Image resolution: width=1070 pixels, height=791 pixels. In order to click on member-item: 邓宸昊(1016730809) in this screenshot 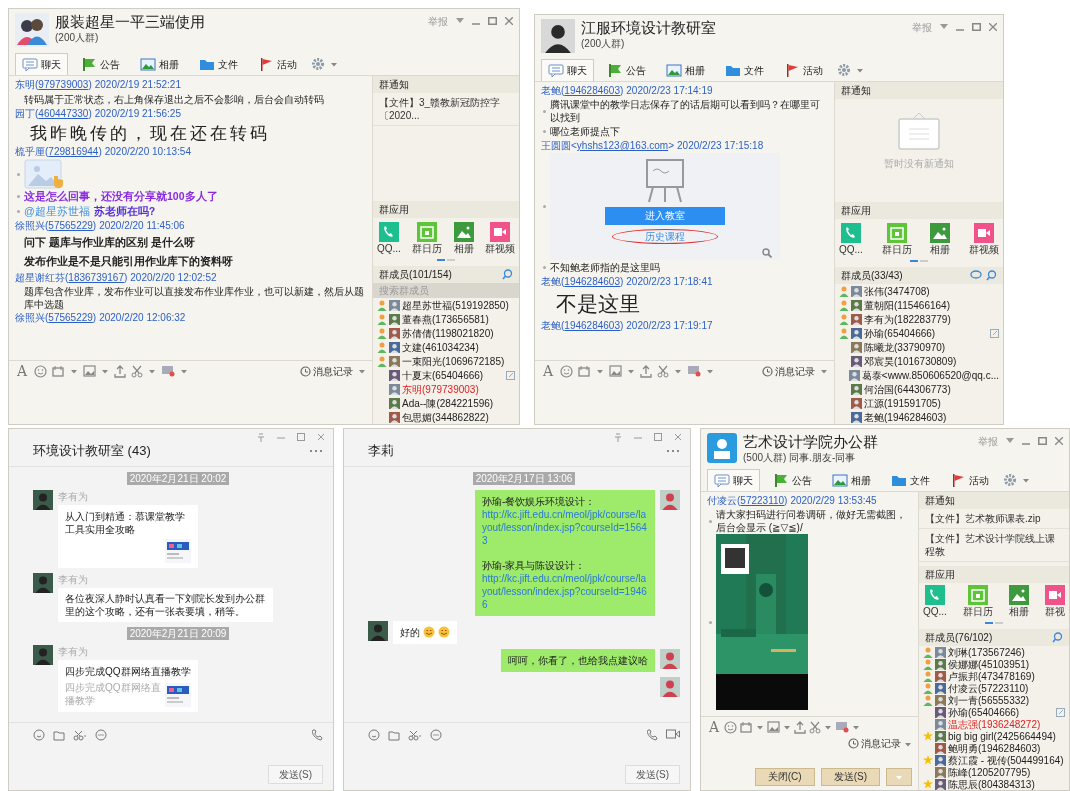, I will do `click(919, 361)`.